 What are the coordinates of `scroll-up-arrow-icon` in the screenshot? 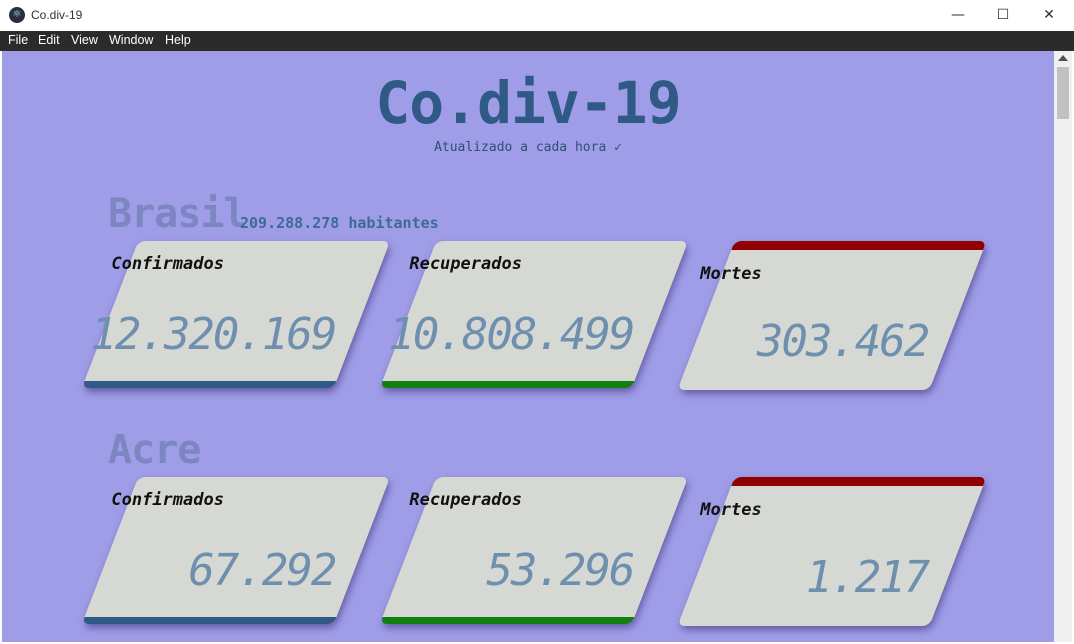 It's located at (1063, 58).